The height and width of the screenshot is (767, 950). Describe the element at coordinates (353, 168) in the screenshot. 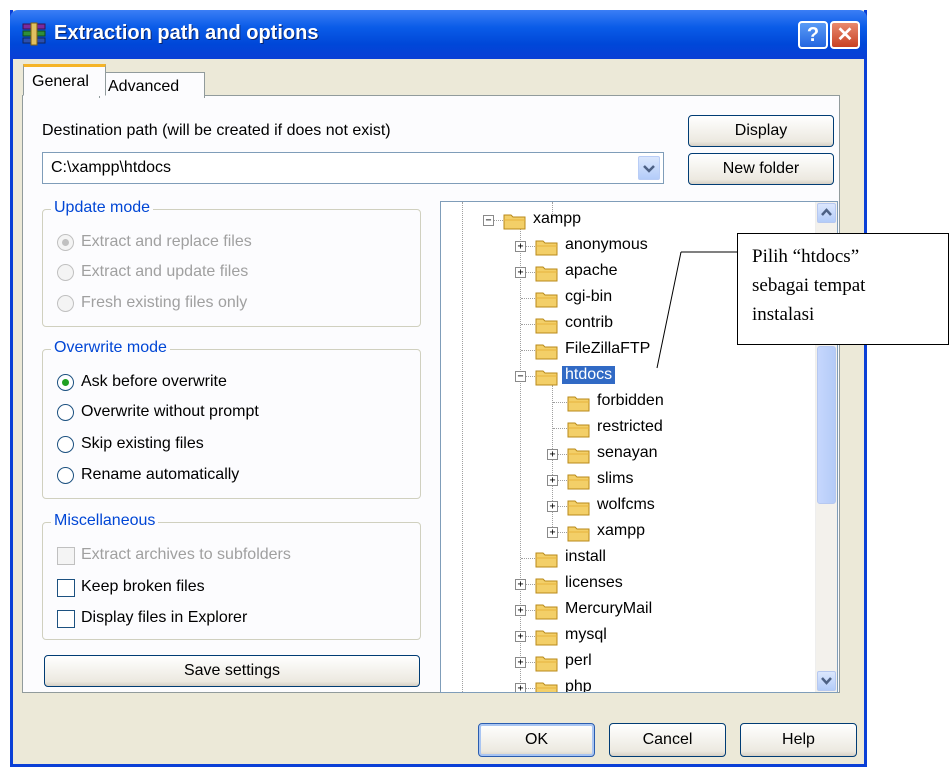

I see `destination-path-input: C:\xampp\htdocs` at that location.